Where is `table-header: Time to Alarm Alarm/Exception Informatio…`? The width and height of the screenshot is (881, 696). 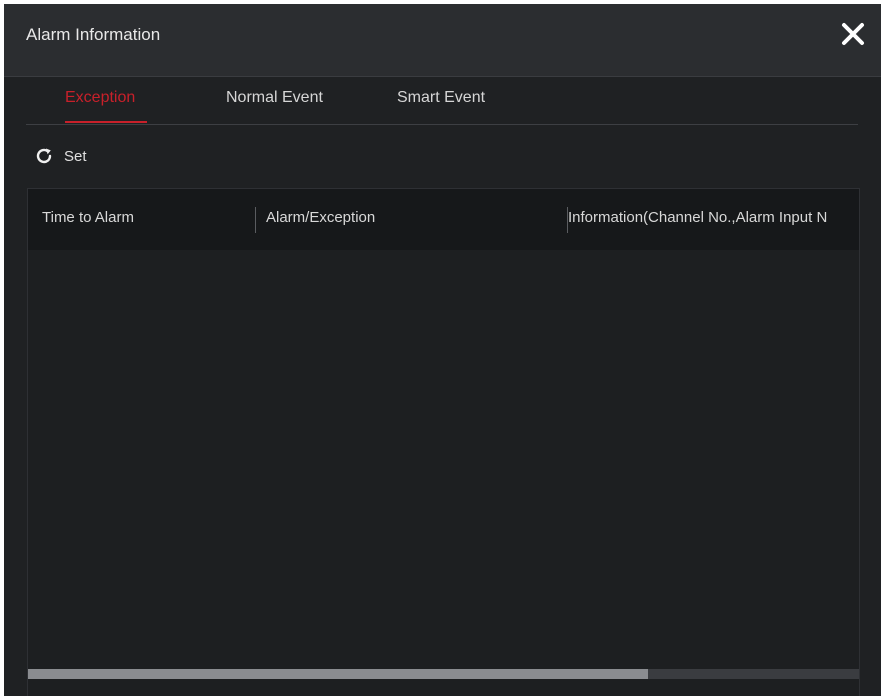
table-header: Time to Alarm Alarm/Exception Informatio… is located at coordinates (443, 219).